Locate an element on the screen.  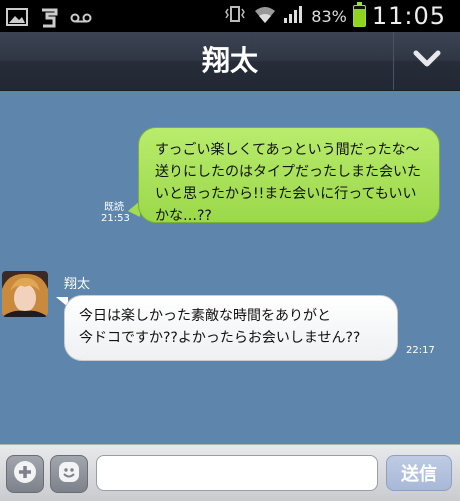
sender-name: 翔太 is located at coordinates (77, 284).